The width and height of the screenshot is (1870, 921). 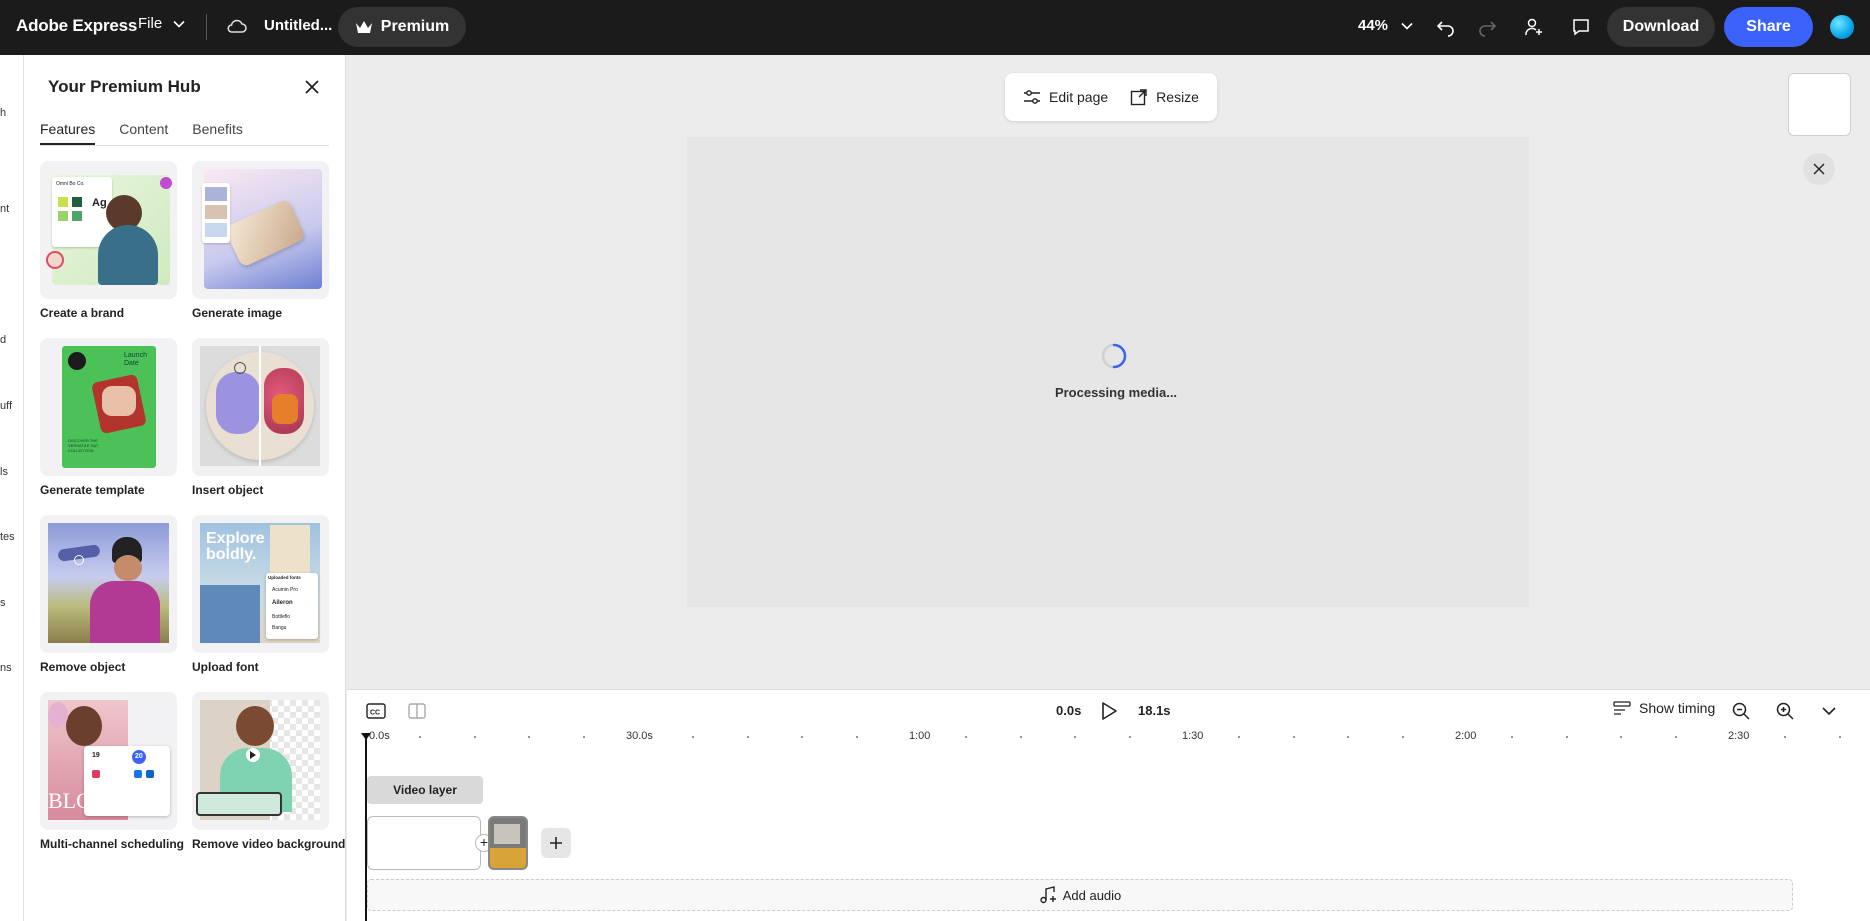 I want to click on ruler-label: 30.0s, so click(x=639, y=736).